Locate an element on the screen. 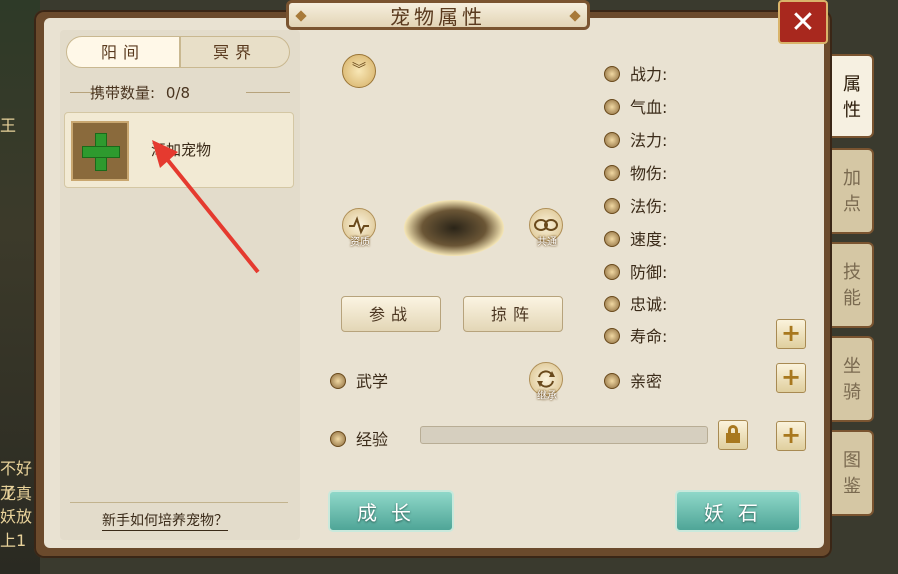  side-tab-label: 技能 is located at coordinates (852, 285).